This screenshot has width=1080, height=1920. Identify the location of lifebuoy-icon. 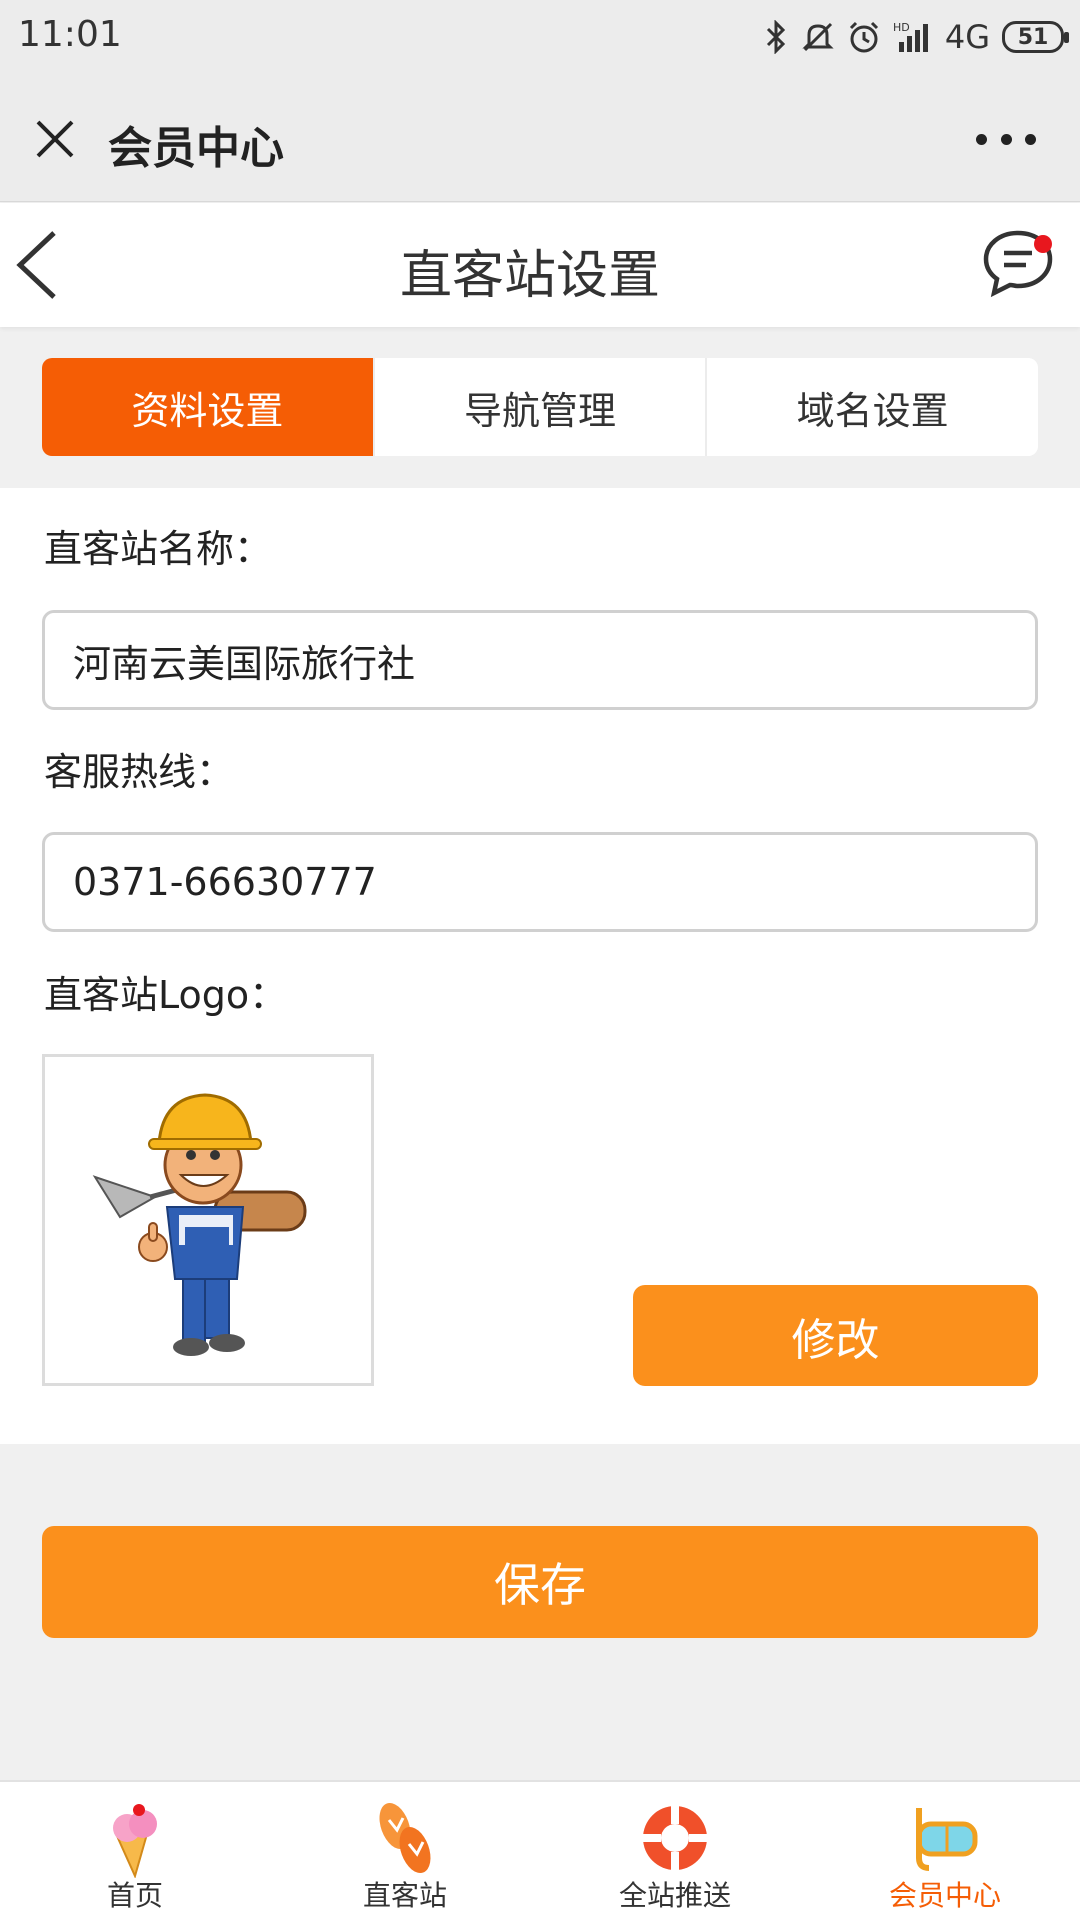
(675, 1838).